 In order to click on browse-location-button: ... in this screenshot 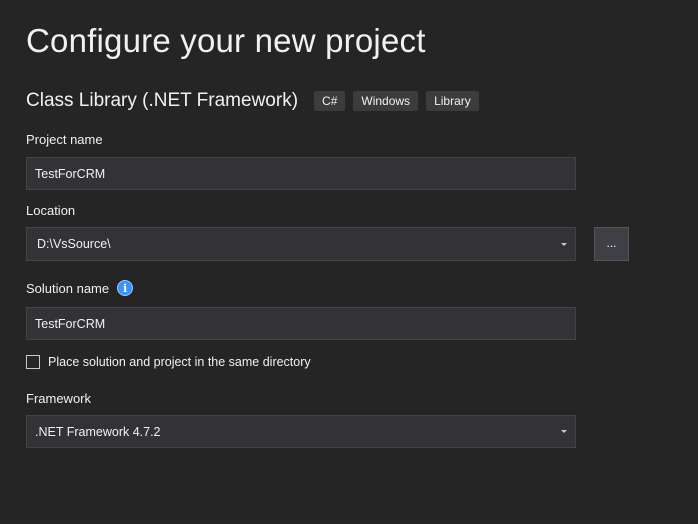, I will do `click(611, 244)`.